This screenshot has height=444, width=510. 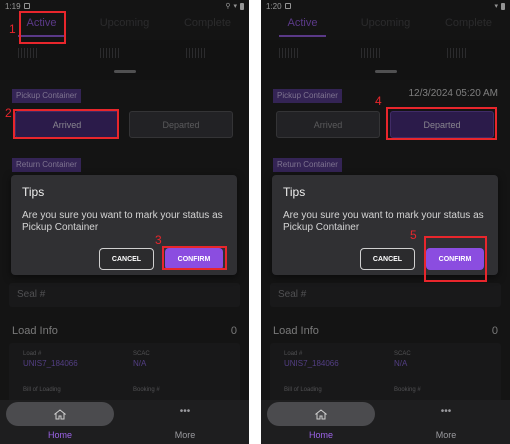 What do you see at coordinates (378, 101) in the screenshot?
I see `annotation-step-4: 4` at bounding box center [378, 101].